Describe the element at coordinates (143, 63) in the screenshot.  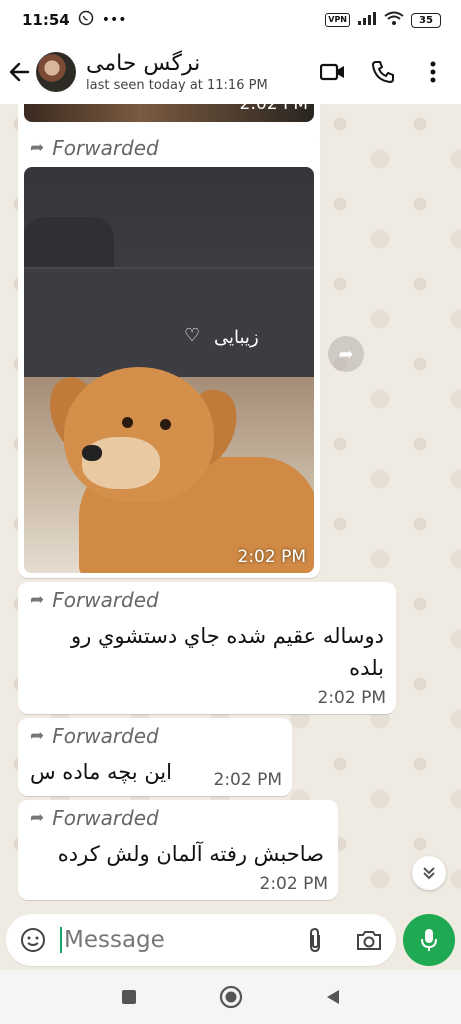
I see `contact-name: نرگس حامی` at that location.